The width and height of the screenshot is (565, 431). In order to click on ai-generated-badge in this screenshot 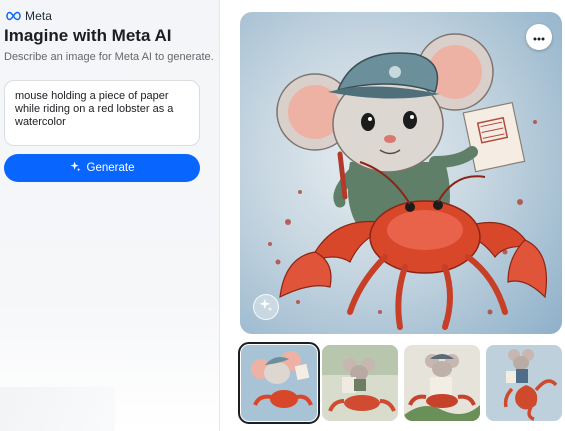, I will do `click(266, 307)`.